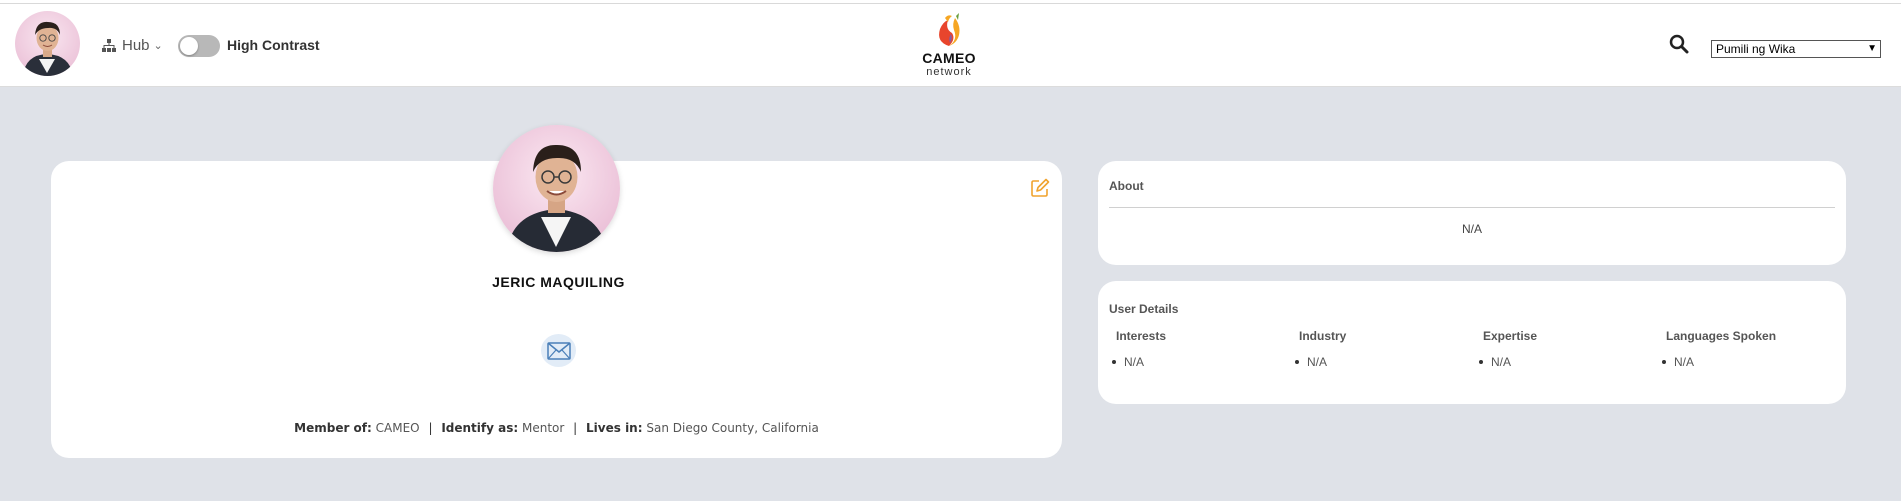  I want to click on hub-menu: Hub ⌄, so click(132, 45).